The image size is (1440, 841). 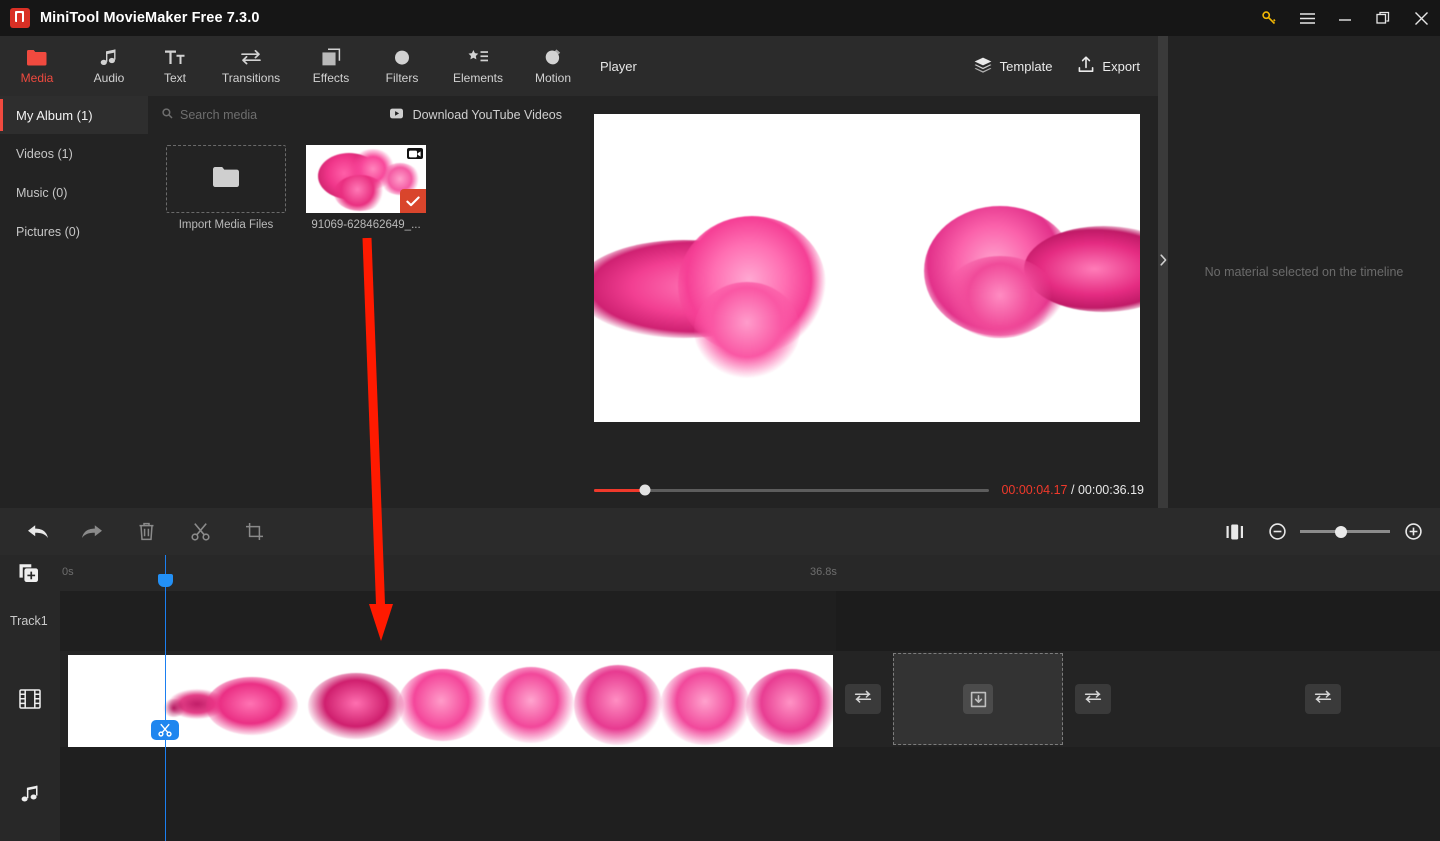 What do you see at coordinates (1421, 18) in the screenshot?
I see `close-icon` at bounding box center [1421, 18].